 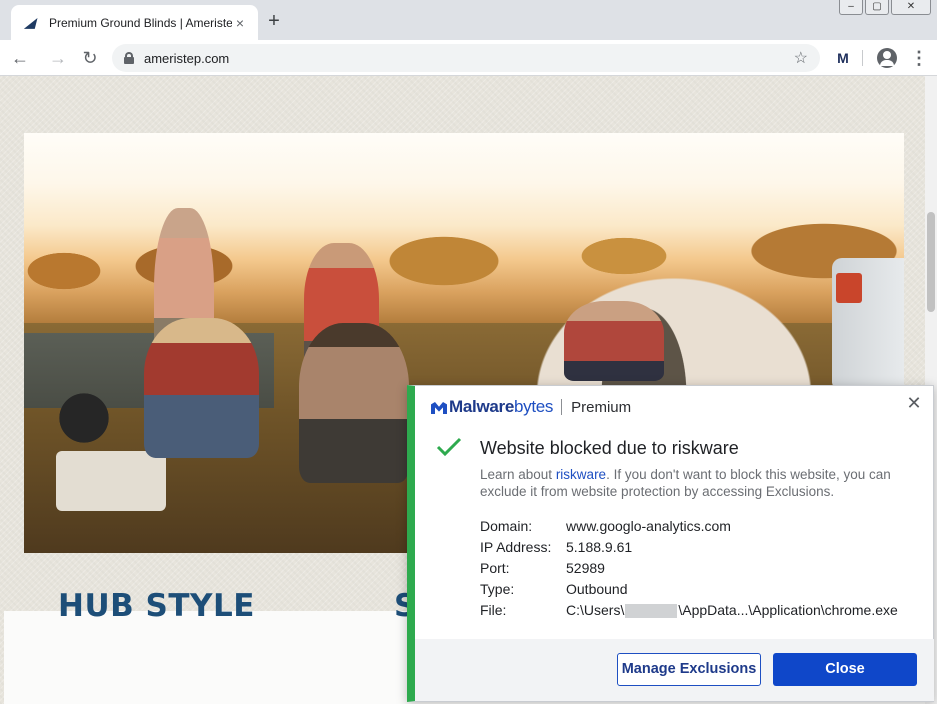 I want to click on detail-value: 5.188.9.61, so click(x=599, y=547).